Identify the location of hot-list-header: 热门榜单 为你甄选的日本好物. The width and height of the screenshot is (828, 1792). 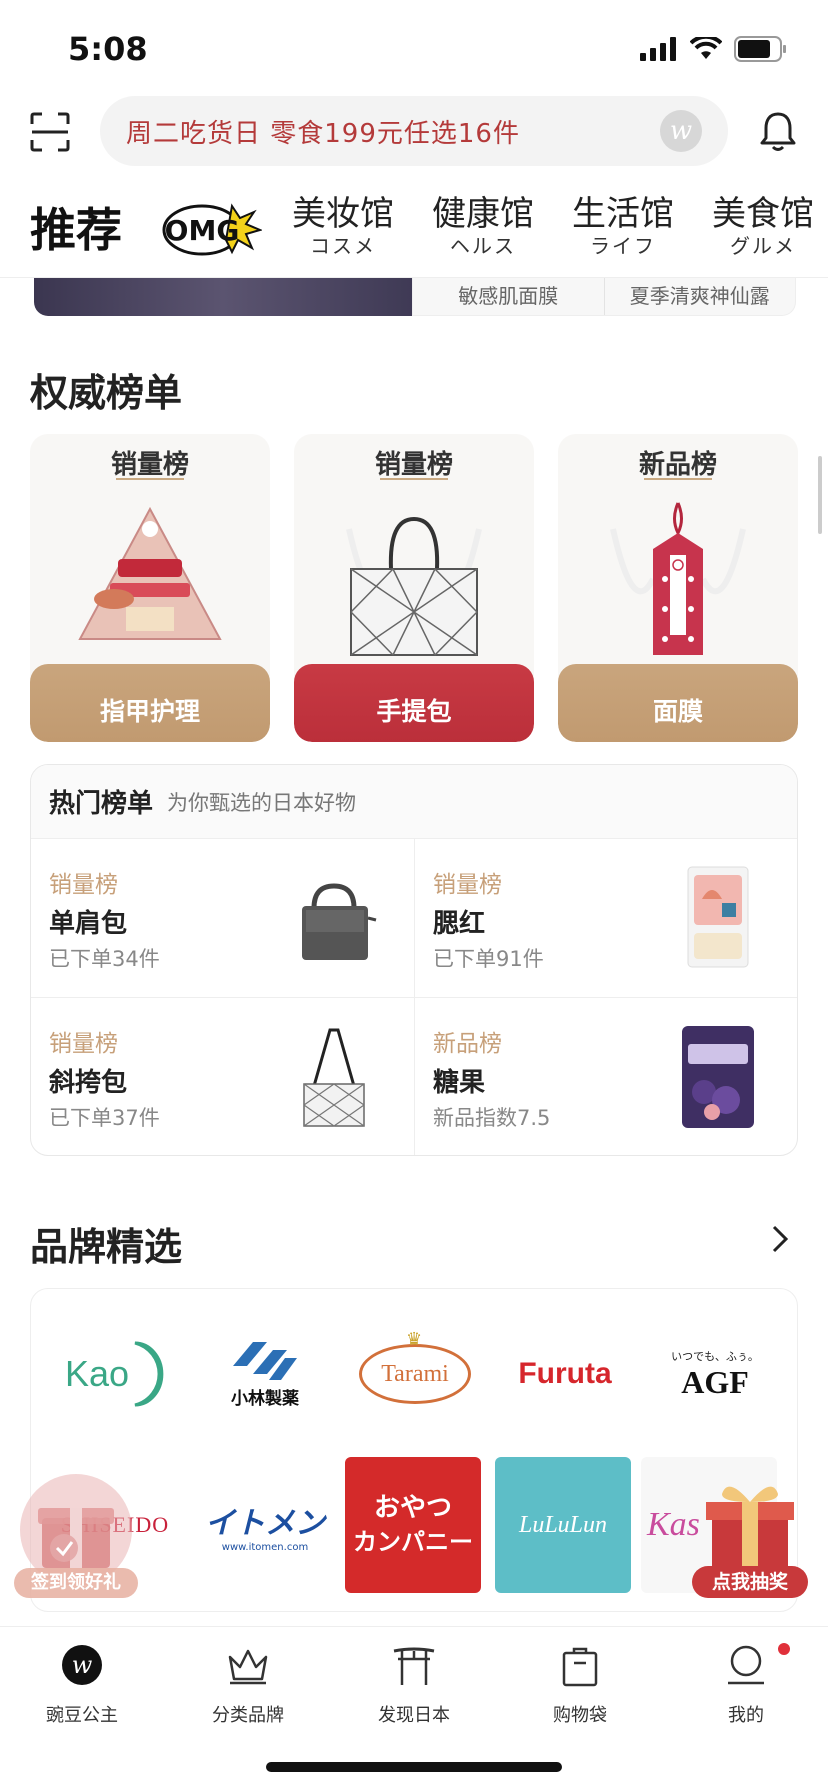
(414, 802).